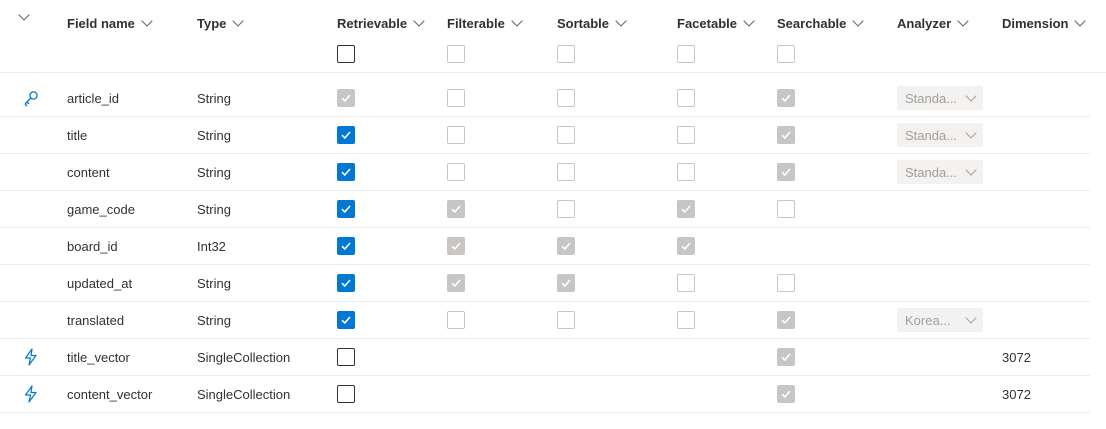  I want to click on key-icon, so click(31, 98).